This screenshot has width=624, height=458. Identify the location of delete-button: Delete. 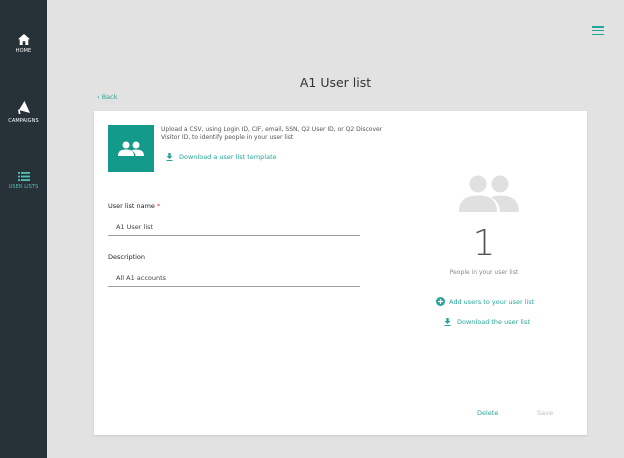
(487, 413).